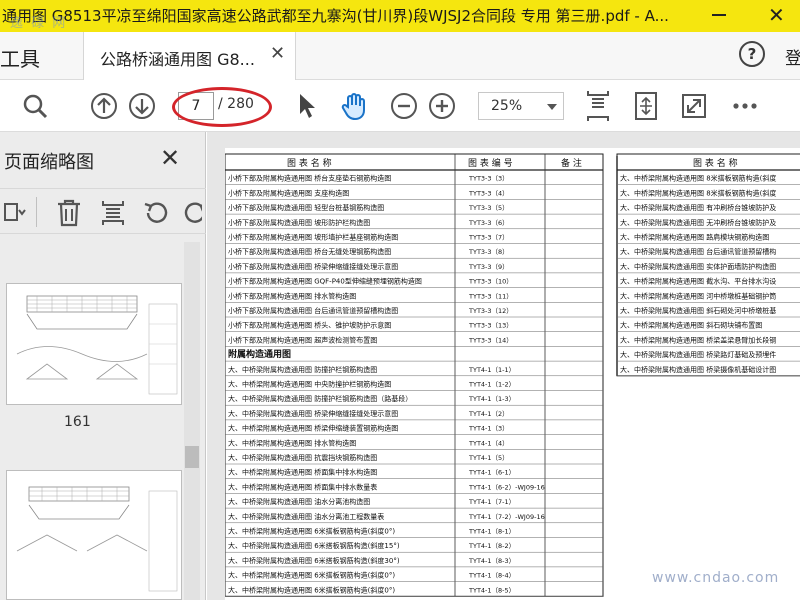  What do you see at coordinates (299, 222) in the screenshot?
I see `table-row-name: 小桥下部及附属构造通用图 坡形防护栏构造图` at bounding box center [299, 222].